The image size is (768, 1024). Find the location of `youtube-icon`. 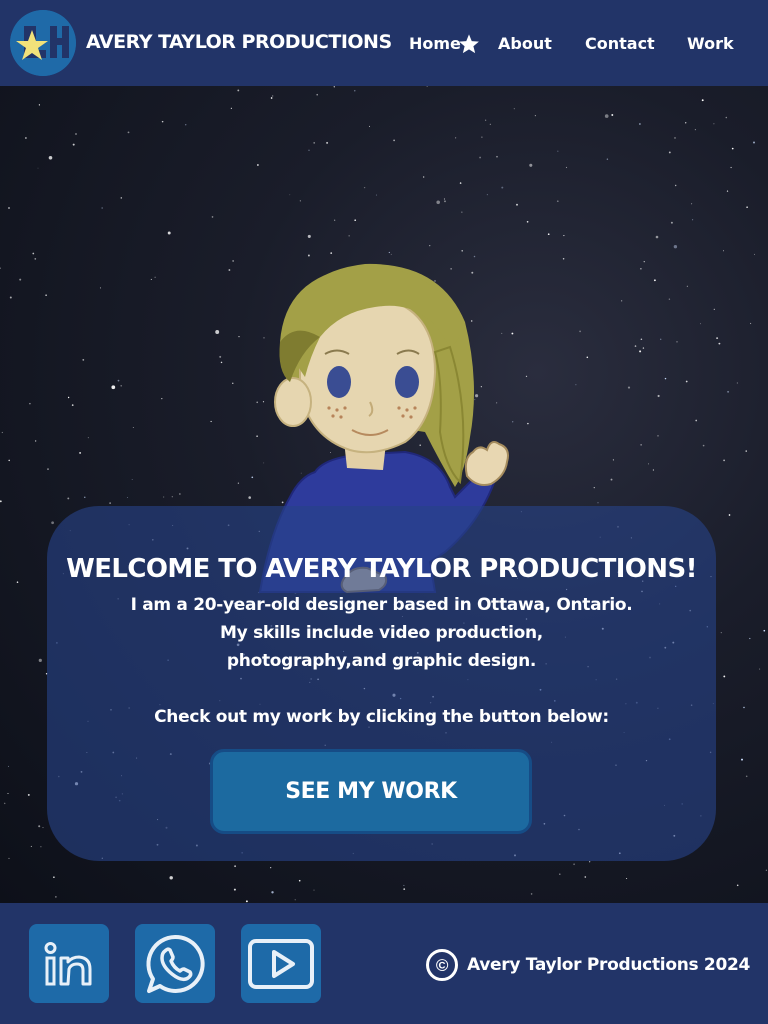

youtube-icon is located at coordinates (281, 963).